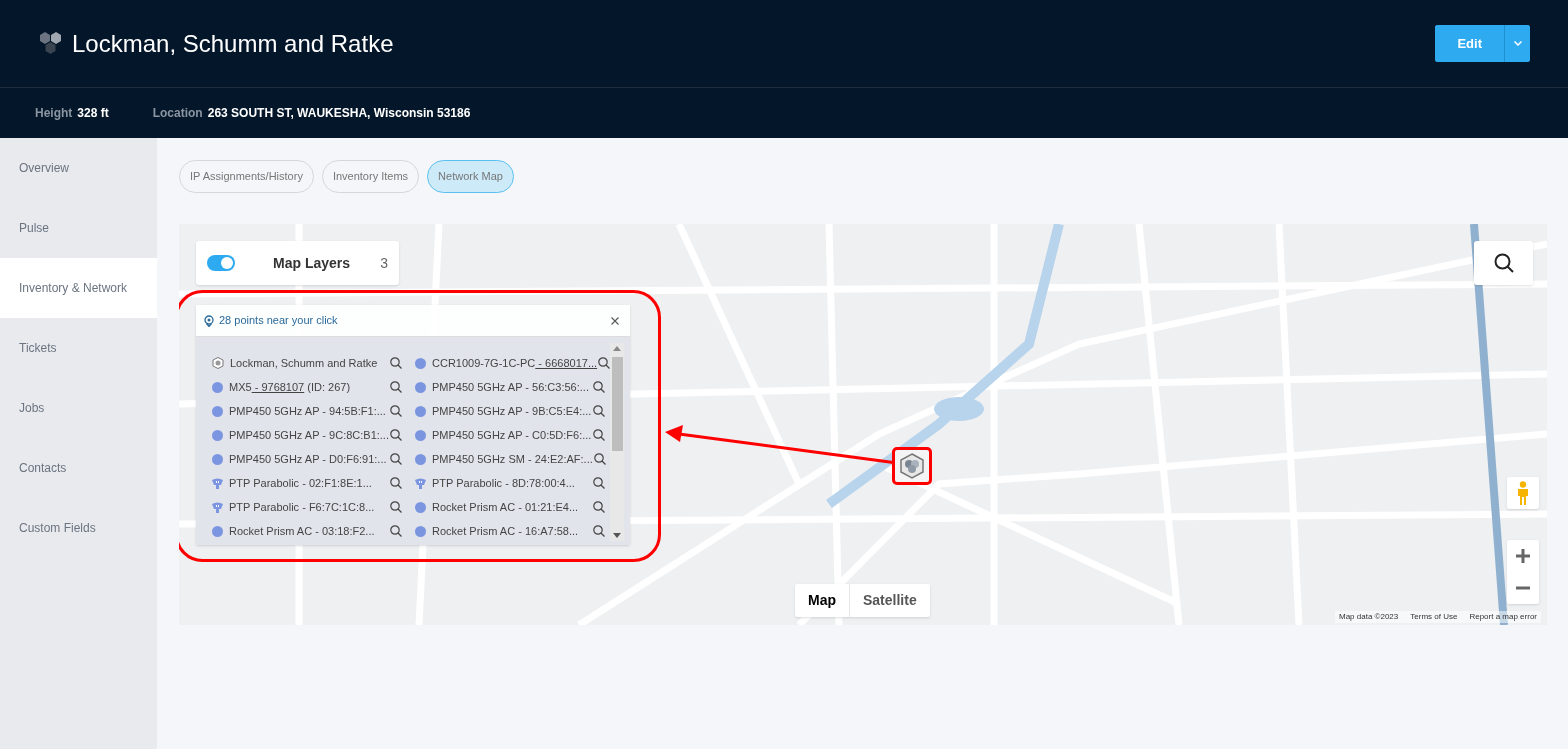 The width and height of the screenshot is (1568, 749). I want to click on plus-icon, so click(1523, 556).